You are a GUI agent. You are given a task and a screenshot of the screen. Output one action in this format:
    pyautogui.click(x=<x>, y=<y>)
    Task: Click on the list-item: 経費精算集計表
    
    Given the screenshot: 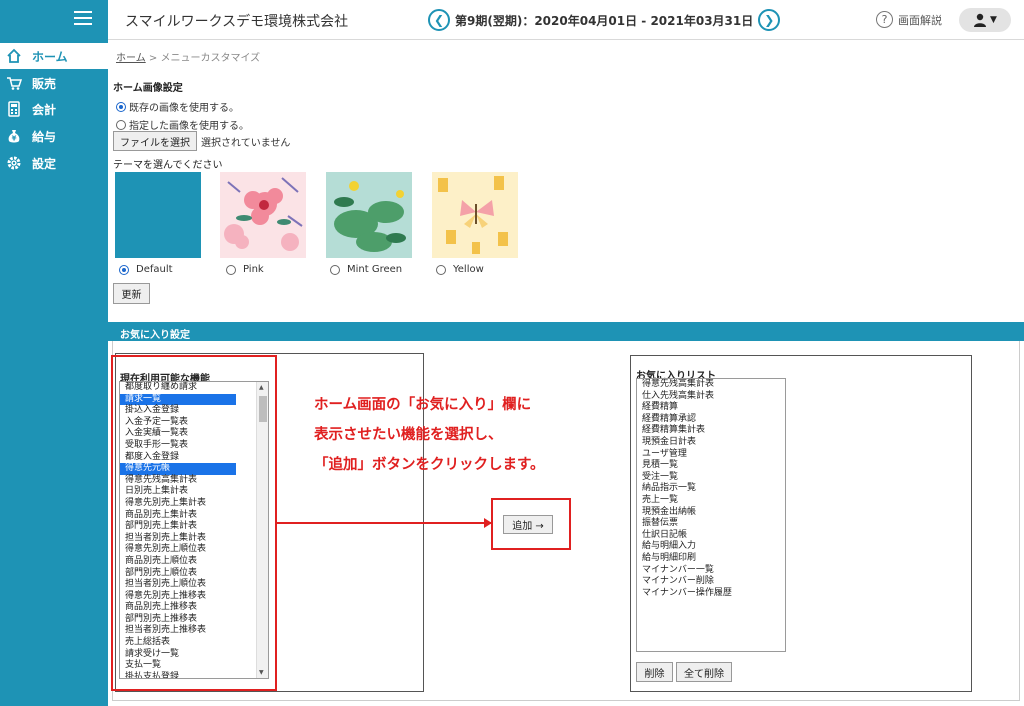 What is the action you would take?
    pyautogui.click(x=711, y=431)
    